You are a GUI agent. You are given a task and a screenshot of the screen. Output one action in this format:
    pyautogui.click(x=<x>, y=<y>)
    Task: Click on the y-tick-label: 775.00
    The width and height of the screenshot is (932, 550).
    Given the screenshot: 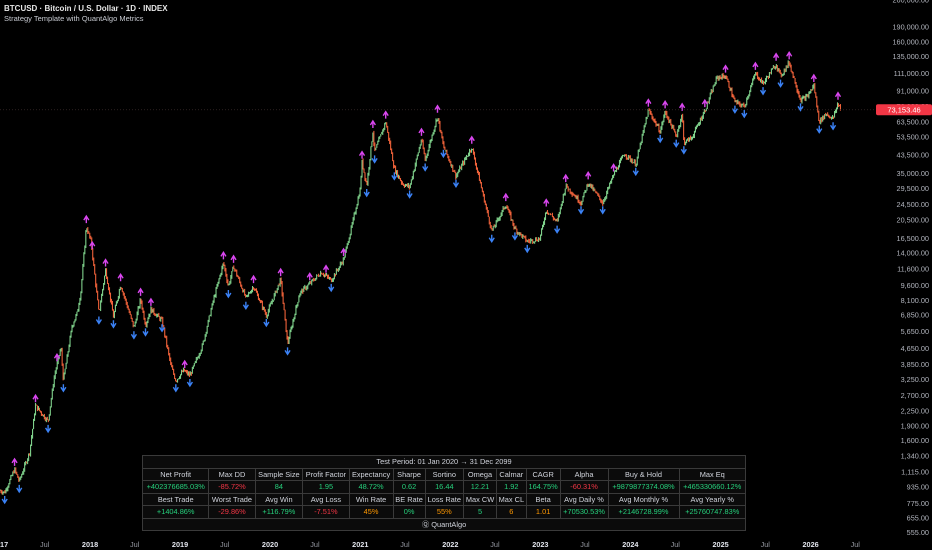 What is the action you would take?
    pyautogui.click(x=918, y=503)
    